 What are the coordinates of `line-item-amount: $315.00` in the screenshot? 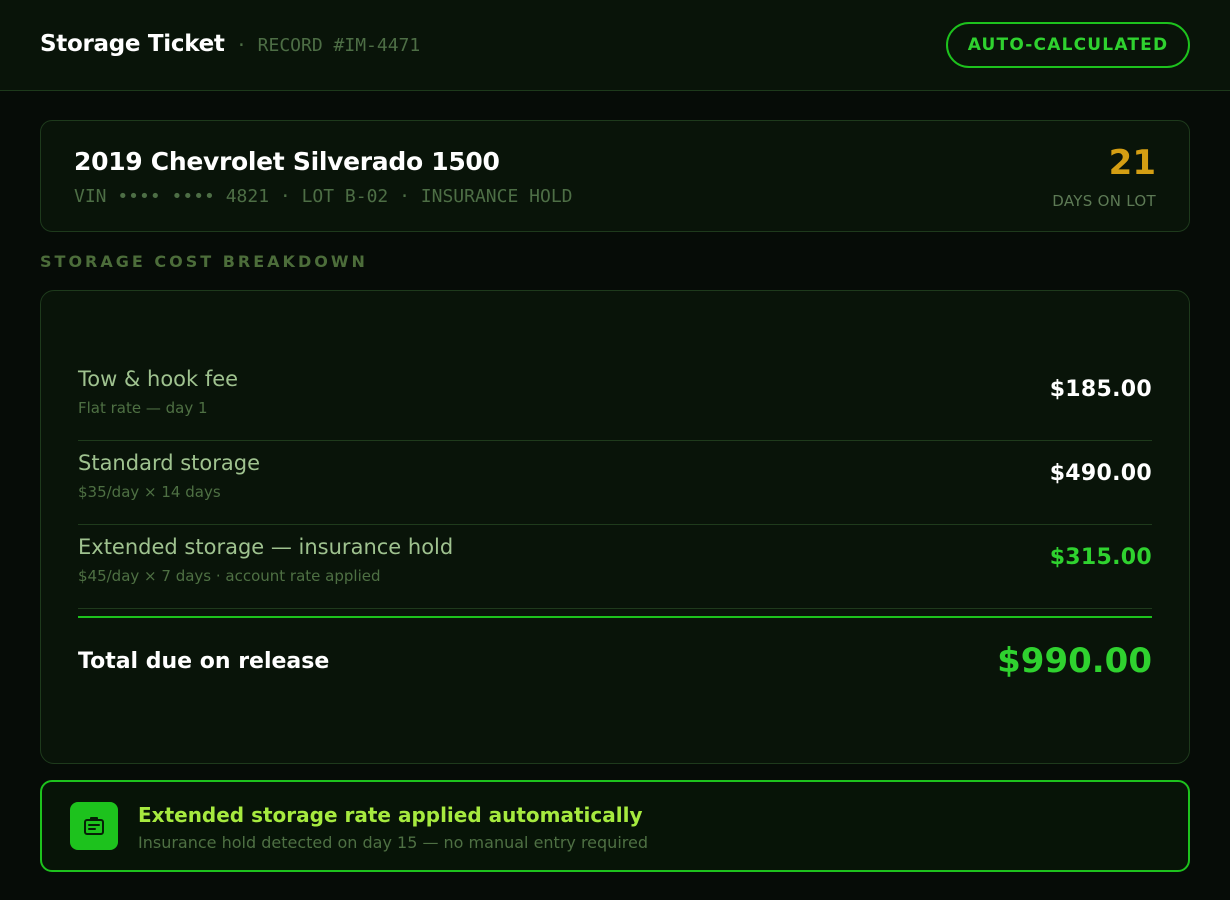 It's located at (1100, 557).